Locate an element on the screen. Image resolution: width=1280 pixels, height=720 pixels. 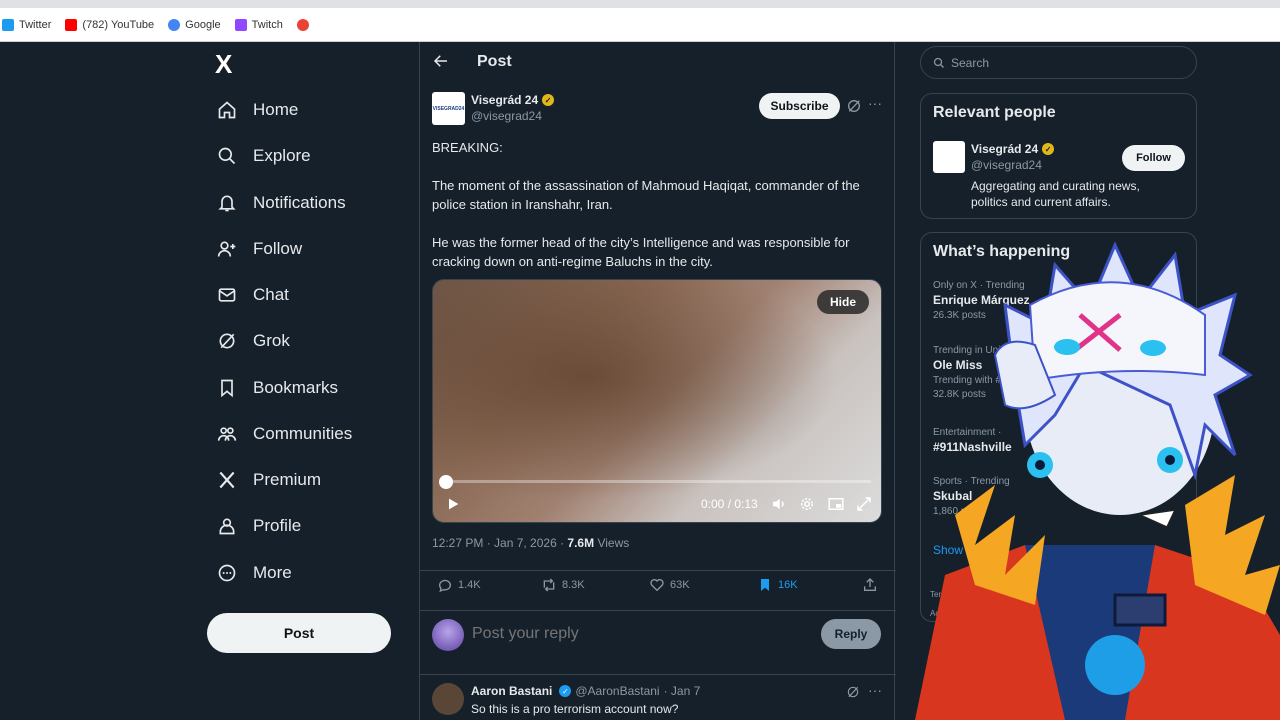
bookmark-twitch: Twitch is located at coordinates (258, 24).